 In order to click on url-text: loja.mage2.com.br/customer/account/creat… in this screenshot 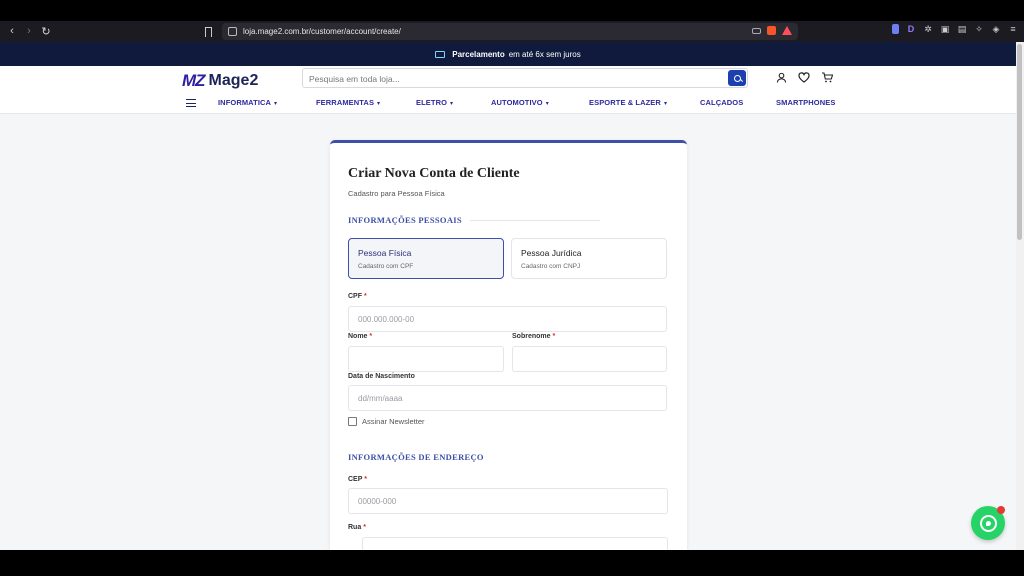, I will do `click(322, 31)`.